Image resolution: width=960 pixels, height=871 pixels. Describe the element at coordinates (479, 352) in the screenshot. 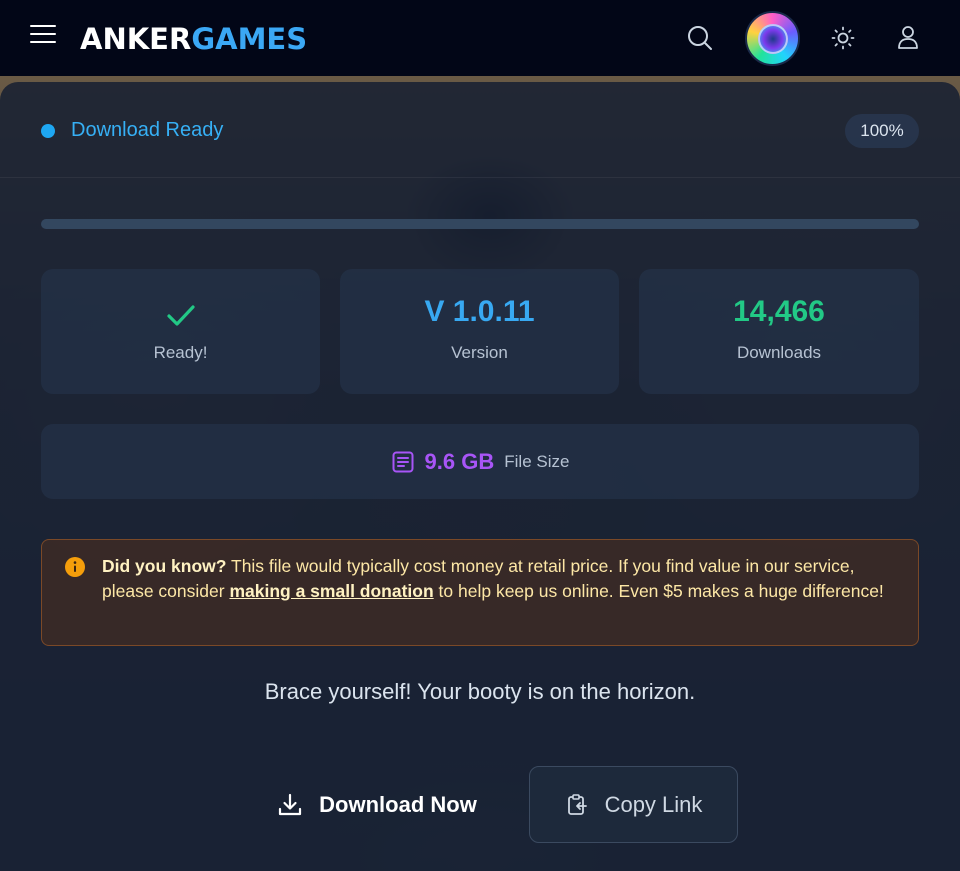

I see `version-label: Version` at that location.